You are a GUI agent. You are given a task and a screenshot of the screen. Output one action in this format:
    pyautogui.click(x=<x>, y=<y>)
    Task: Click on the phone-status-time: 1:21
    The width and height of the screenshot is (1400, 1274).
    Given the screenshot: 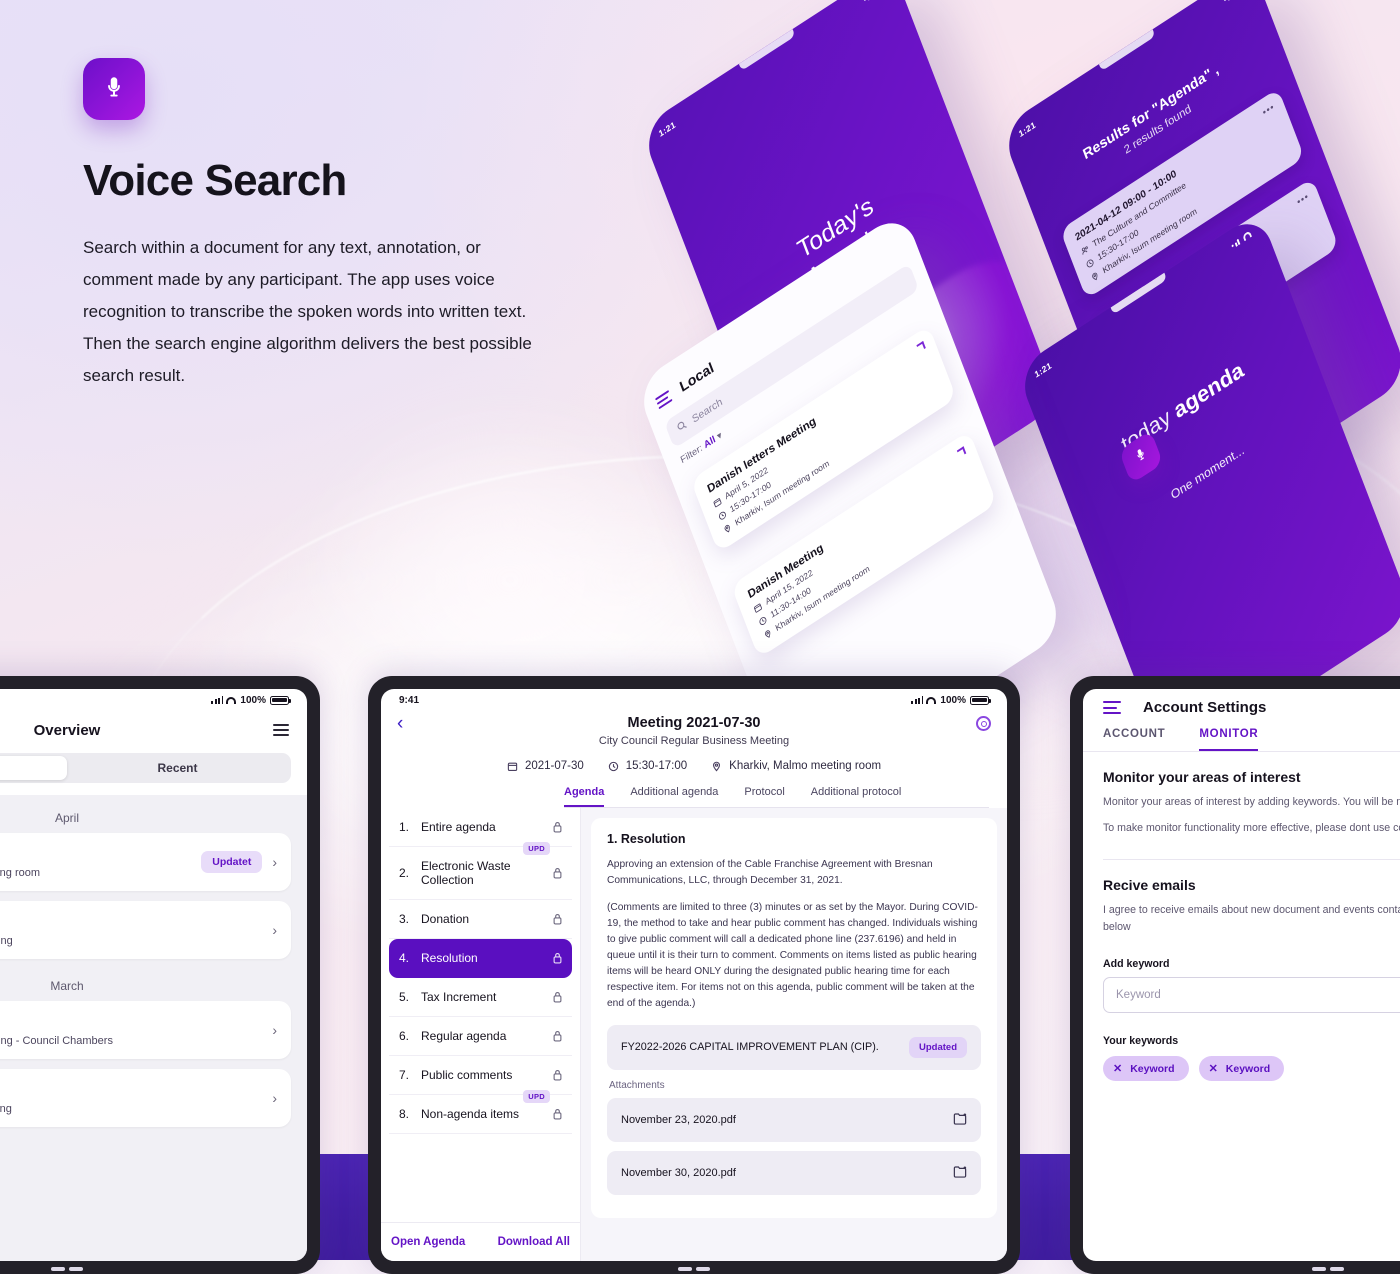 What is the action you would take?
    pyautogui.click(x=1043, y=370)
    